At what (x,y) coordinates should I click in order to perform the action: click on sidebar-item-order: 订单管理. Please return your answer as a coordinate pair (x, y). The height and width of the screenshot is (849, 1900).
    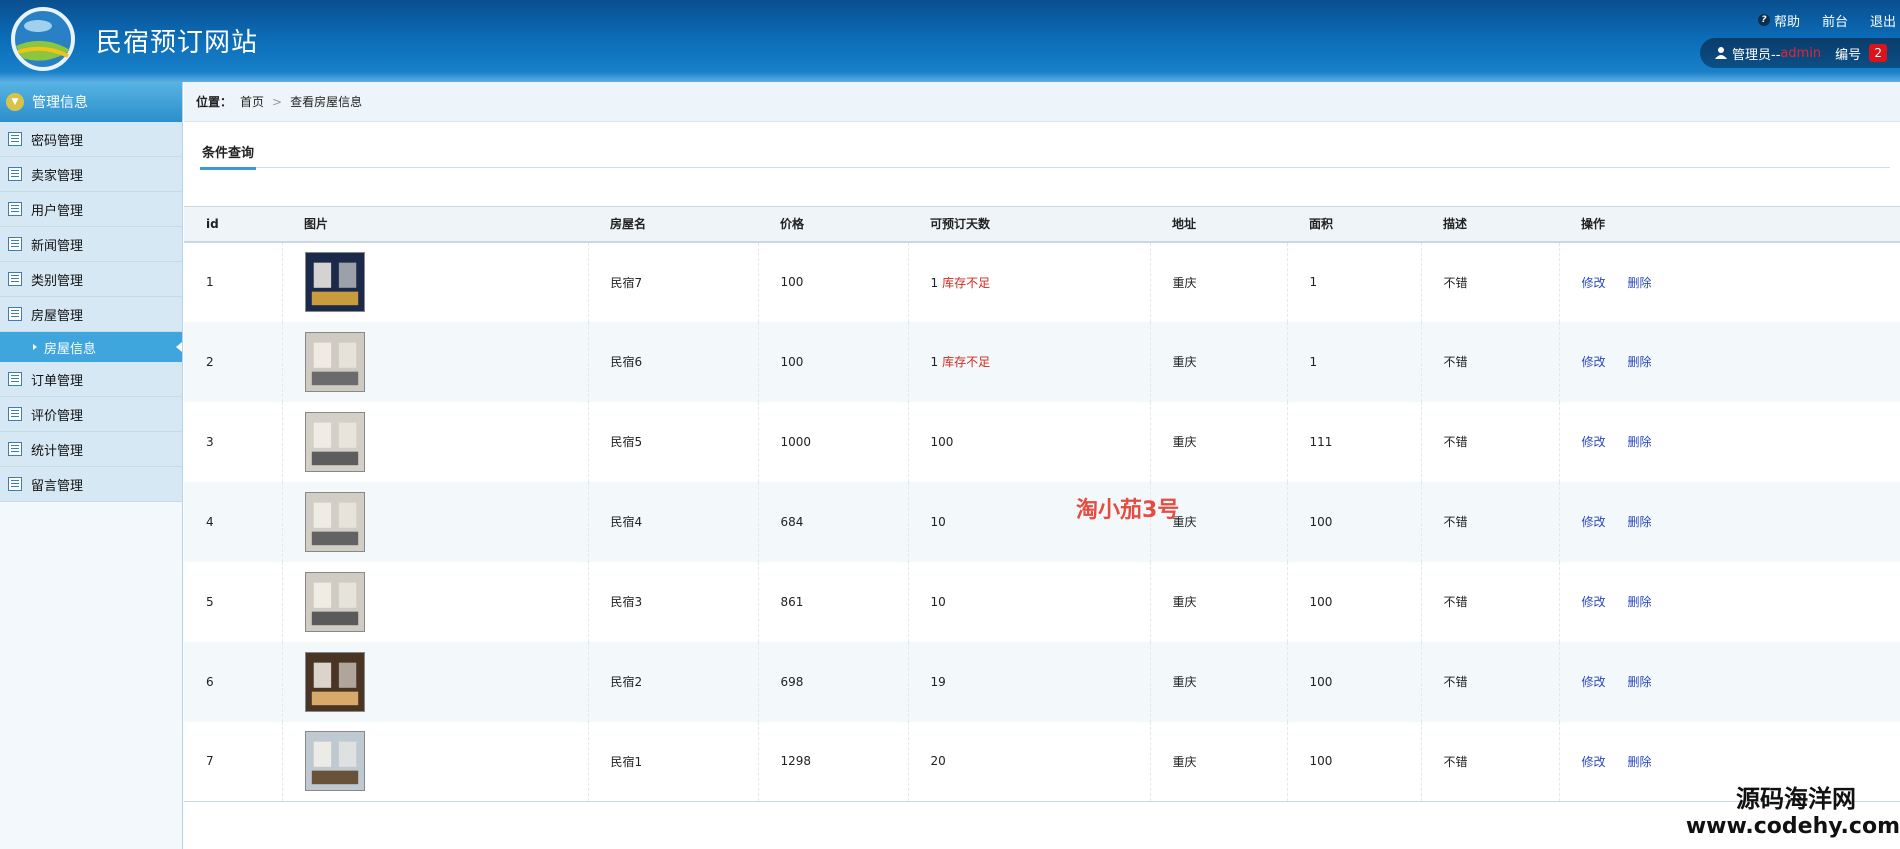
    Looking at the image, I should click on (91, 379).